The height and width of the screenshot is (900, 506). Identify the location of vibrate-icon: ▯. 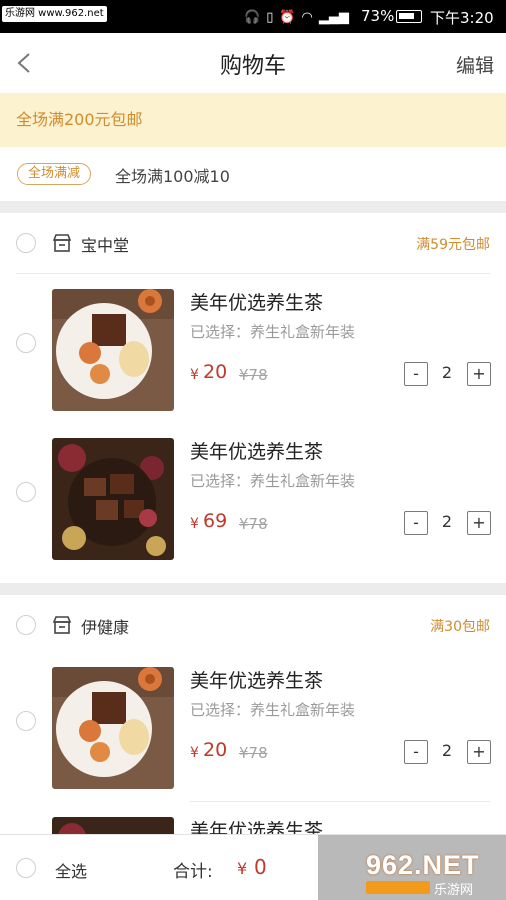
(270, 17).